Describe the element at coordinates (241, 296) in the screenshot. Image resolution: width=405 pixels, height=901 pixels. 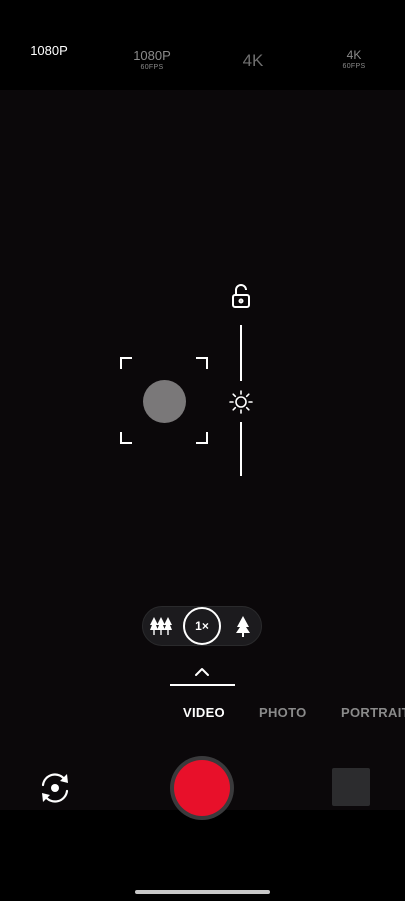
I see `unlock-icon` at that location.